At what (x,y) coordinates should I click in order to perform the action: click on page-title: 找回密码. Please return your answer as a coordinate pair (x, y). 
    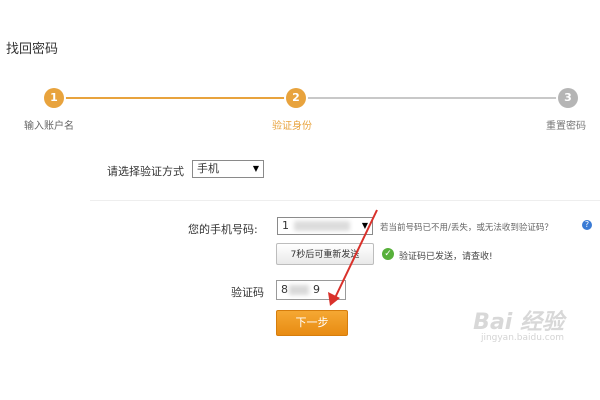
    Looking at the image, I should click on (32, 49).